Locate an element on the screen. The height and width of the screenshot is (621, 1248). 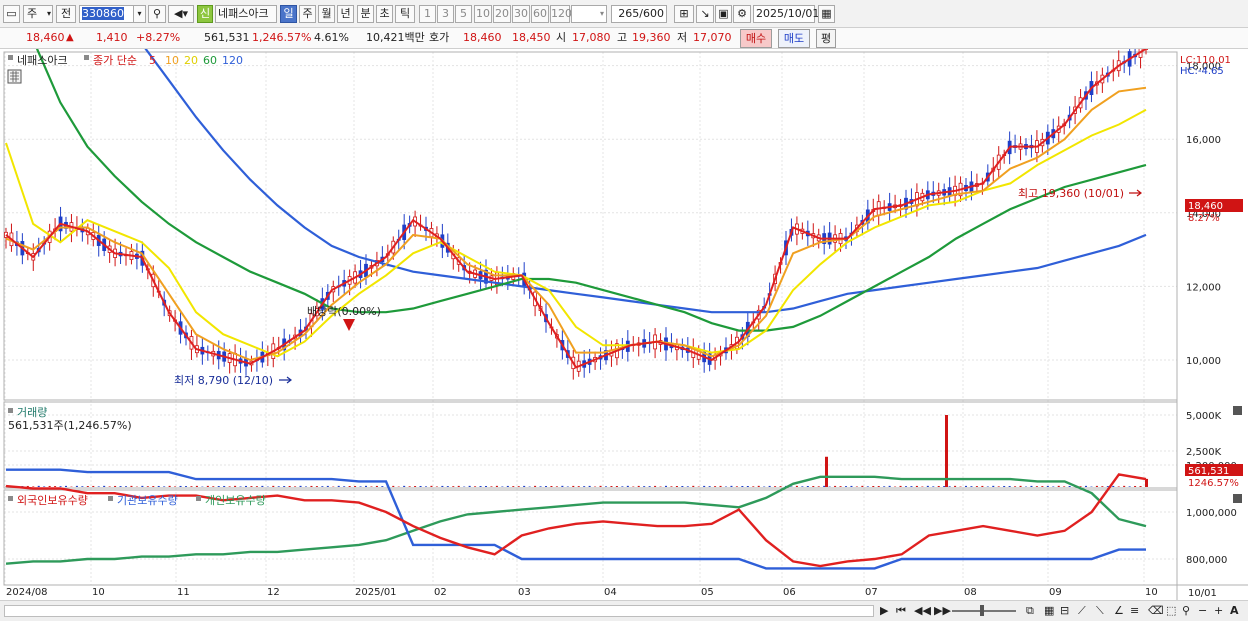
eval-button: 평 is located at coordinates (826, 38).